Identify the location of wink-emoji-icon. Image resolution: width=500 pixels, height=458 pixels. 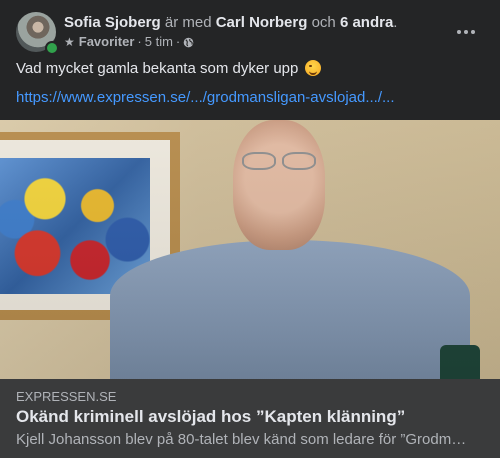
(312, 68).